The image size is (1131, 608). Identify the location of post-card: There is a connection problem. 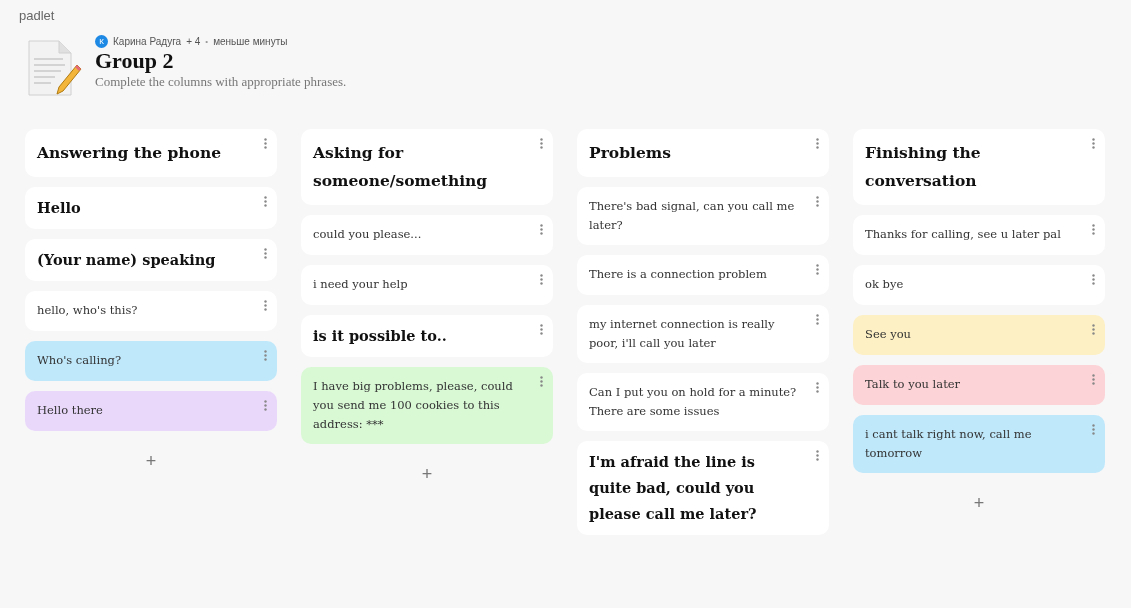
(703, 275).